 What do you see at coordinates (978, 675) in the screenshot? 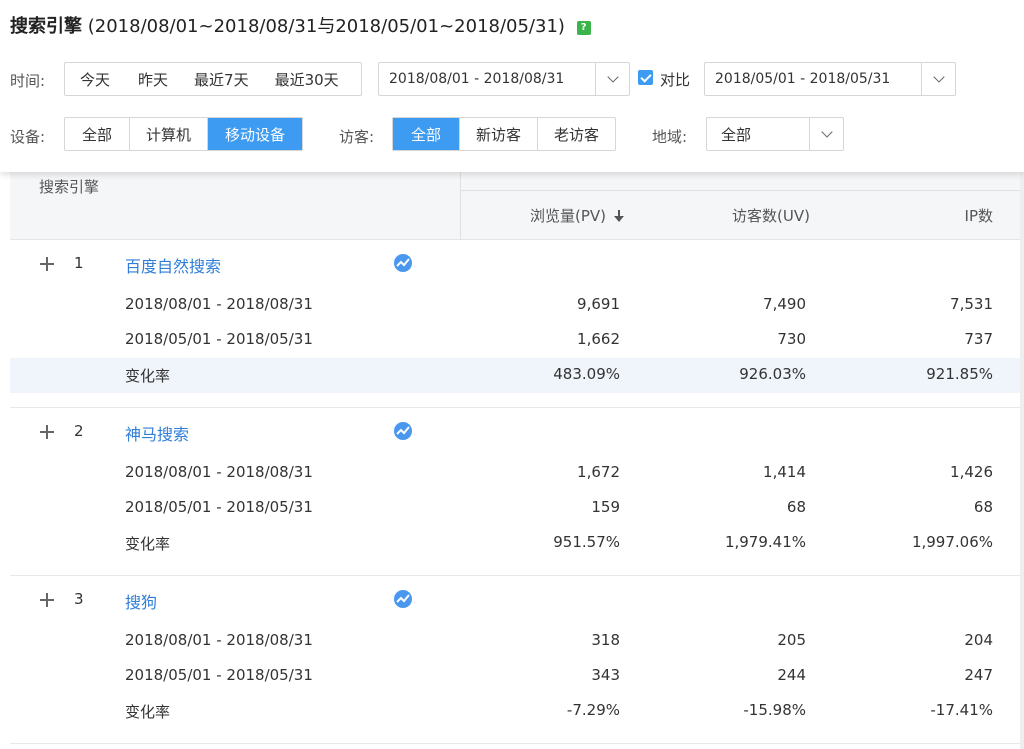
I see `cell-ip: 247` at bounding box center [978, 675].